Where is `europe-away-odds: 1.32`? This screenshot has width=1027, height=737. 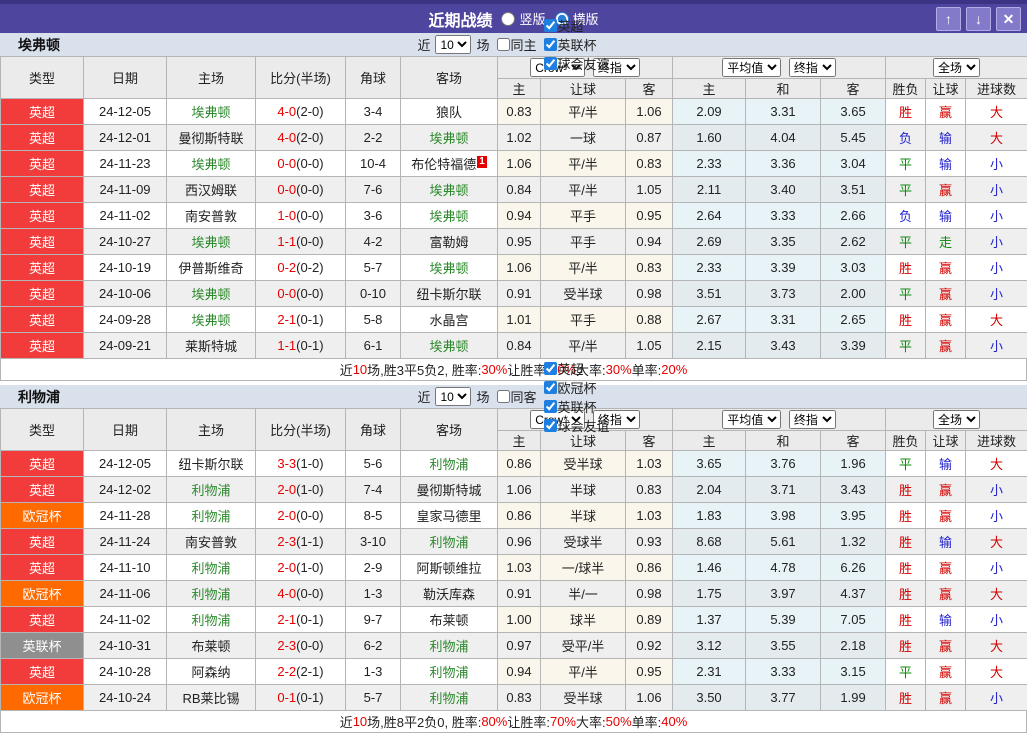 europe-away-odds: 1.32 is located at coordinates (853, 542).